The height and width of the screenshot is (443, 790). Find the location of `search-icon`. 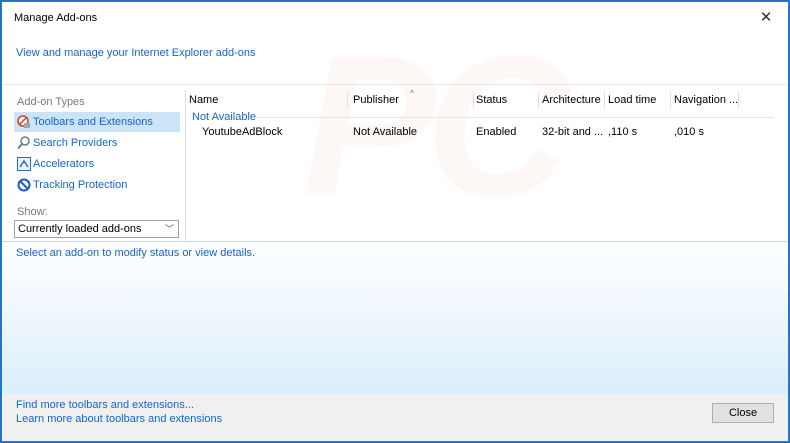

search-icon is located at coordinates (24, 143).